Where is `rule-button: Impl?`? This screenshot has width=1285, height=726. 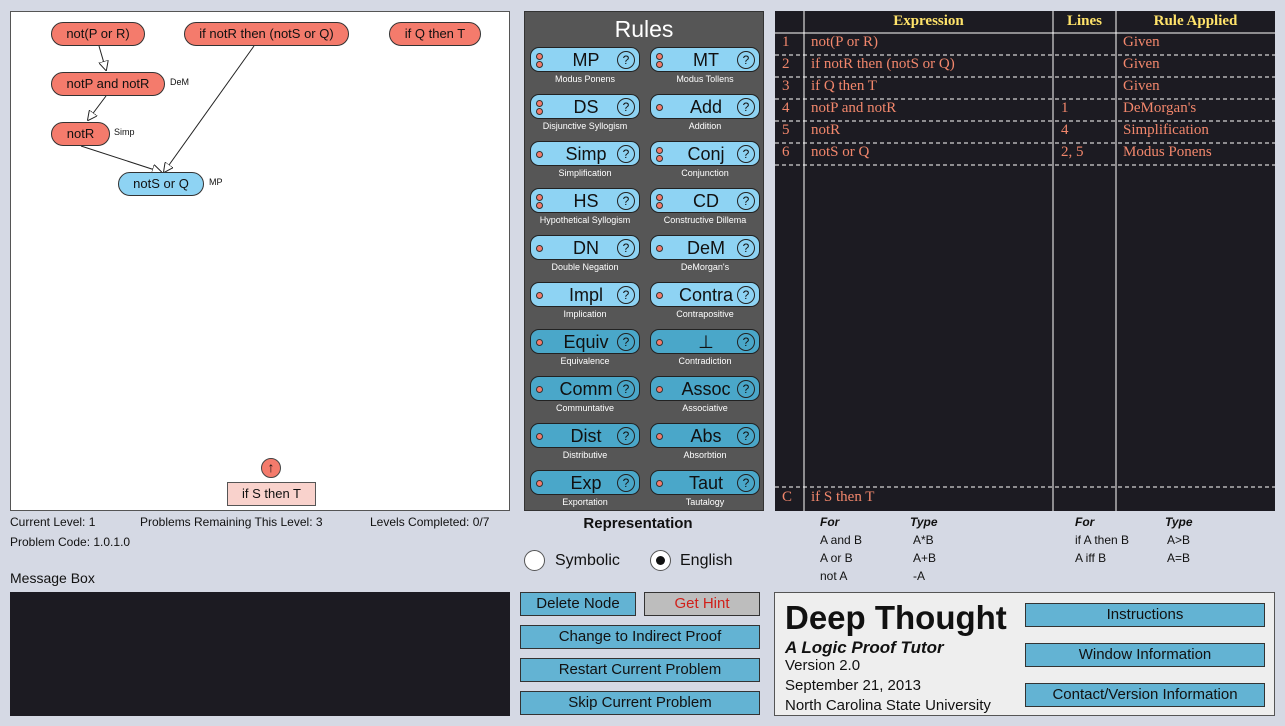
rule-button: Impl? is located at coordinates (585, 294).